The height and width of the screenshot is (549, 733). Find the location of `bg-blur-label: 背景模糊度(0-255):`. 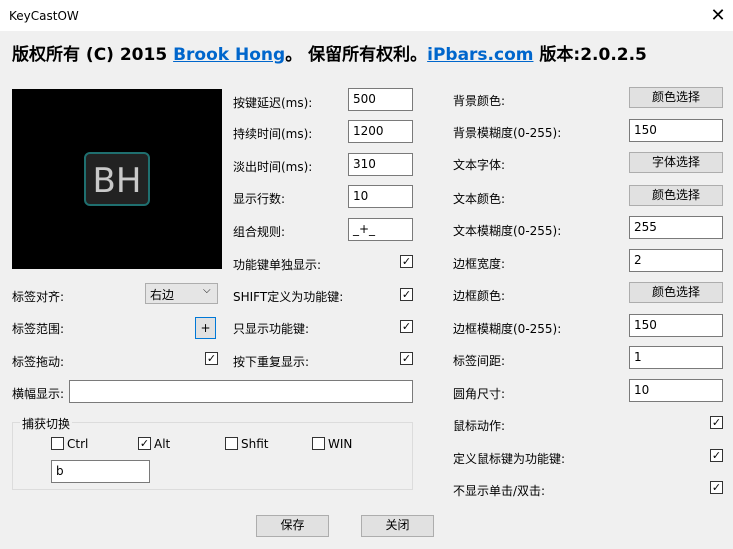

bg-blur-label: 背景模糊度(0-255): is located at coordinates (507, 133).